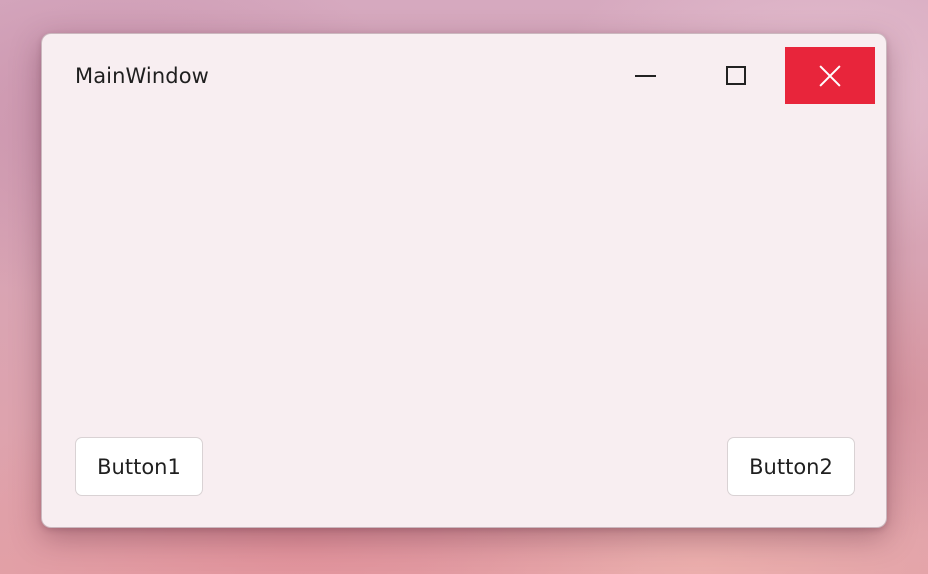 The width and height of the screenshot is (928, 574). I want to click on close-button, so click(830, 75).